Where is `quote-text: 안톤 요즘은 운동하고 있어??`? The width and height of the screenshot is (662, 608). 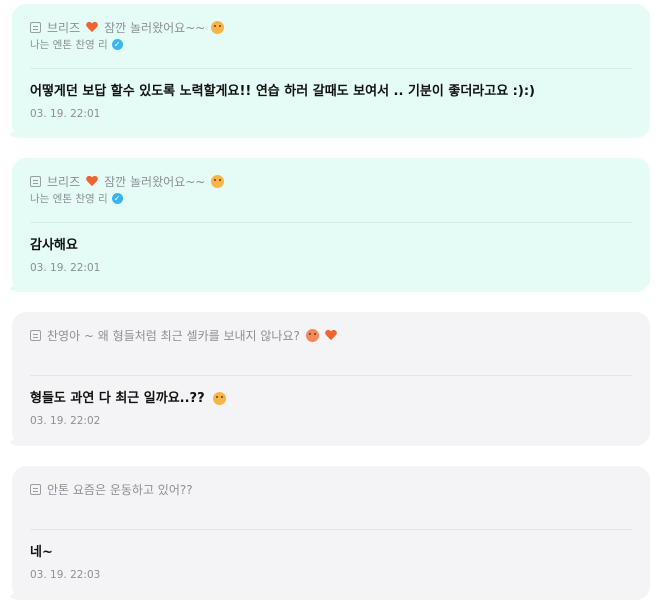 quote-text: 안톤 요즘은 운동하고 있어?? is located at coordinates (120, 489).